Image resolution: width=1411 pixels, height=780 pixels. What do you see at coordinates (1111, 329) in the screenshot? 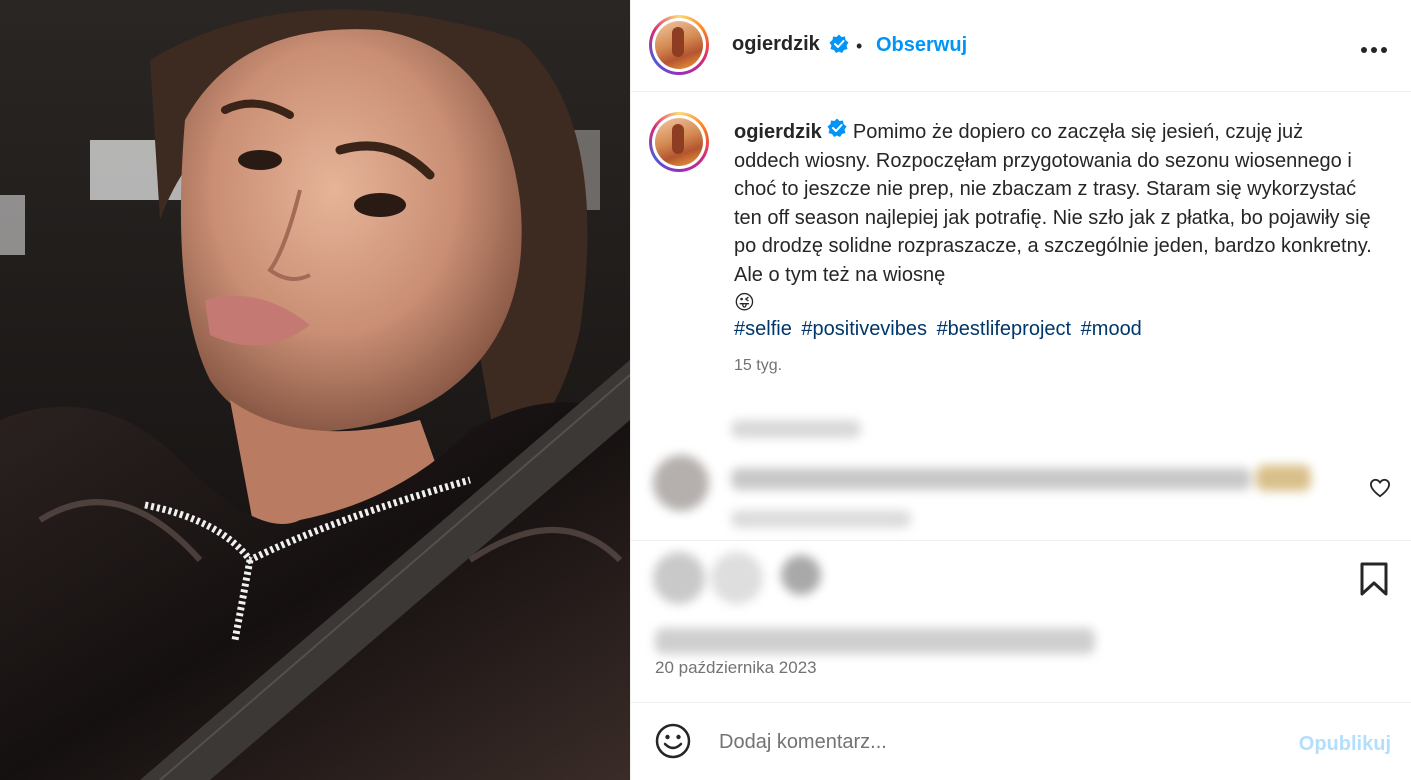
I see `hashtag-link: #mood` at bounding box center [1111, 329].